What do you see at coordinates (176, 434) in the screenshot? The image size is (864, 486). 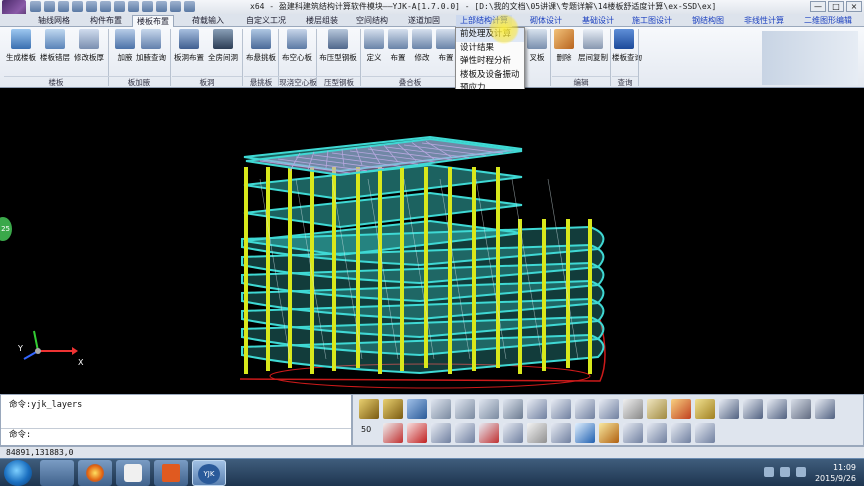 I see `command-input: 命令:` at bounding box center [176, 434].